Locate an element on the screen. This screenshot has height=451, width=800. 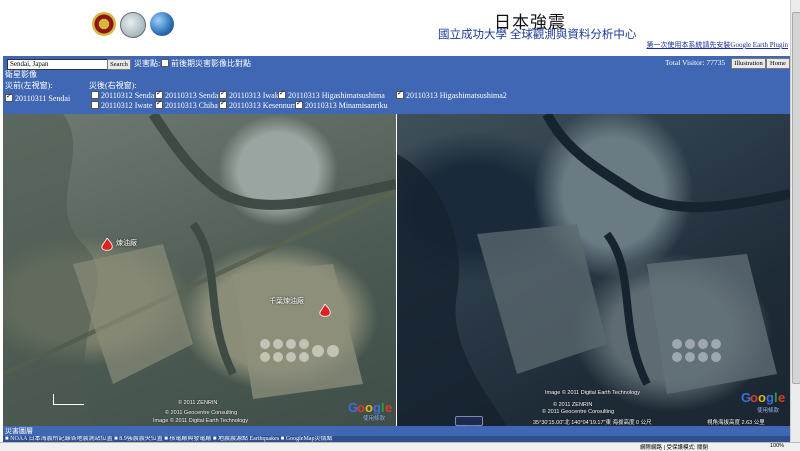
option-label: 20110313 Kesennuma is located at coordinates (265, 105).